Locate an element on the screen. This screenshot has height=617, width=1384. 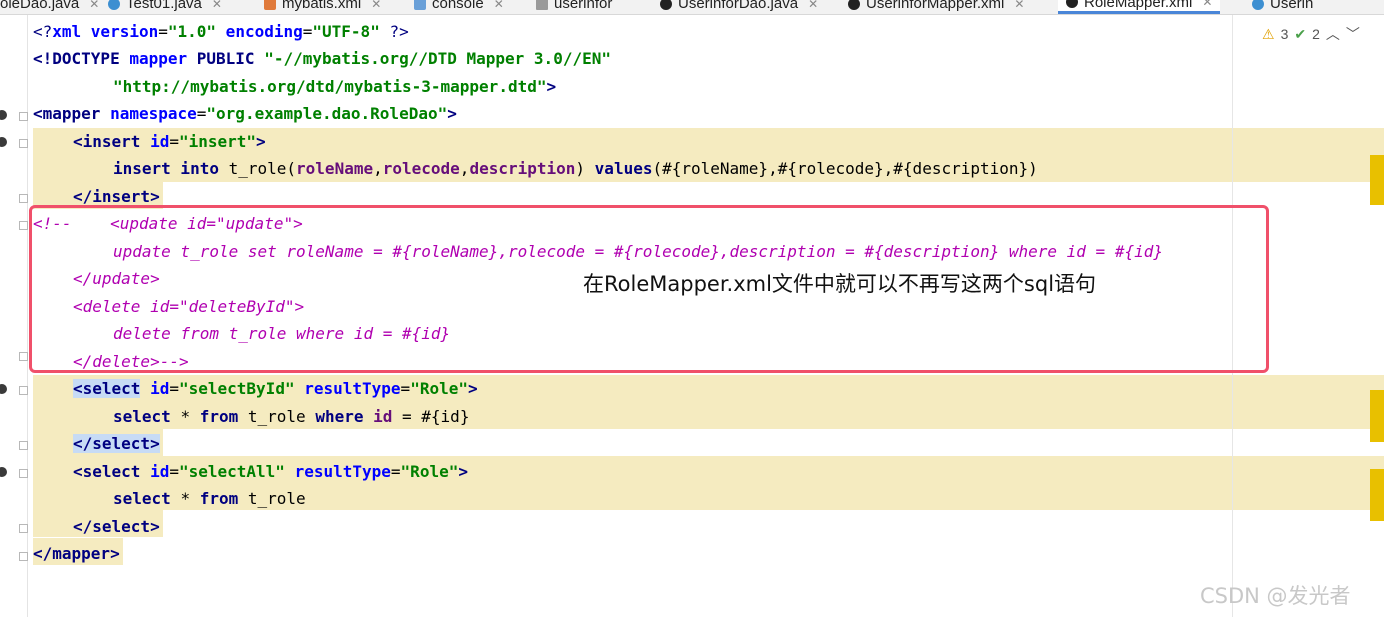
code-line-20: </mapper> is located at coordinates (76, 553).